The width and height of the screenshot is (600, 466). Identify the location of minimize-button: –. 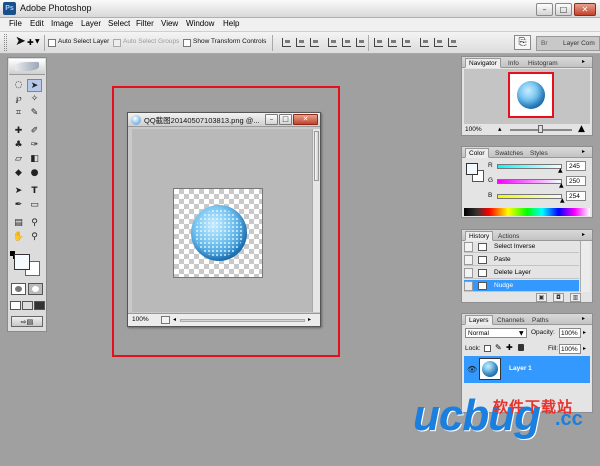
(544, 9).